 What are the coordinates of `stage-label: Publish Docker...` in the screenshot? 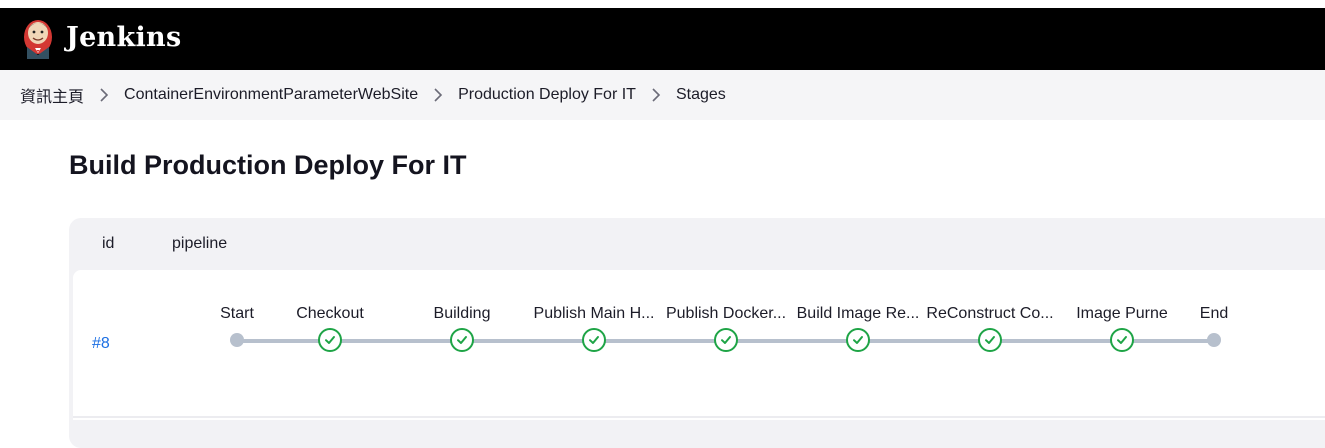 It's located at (726, 314).